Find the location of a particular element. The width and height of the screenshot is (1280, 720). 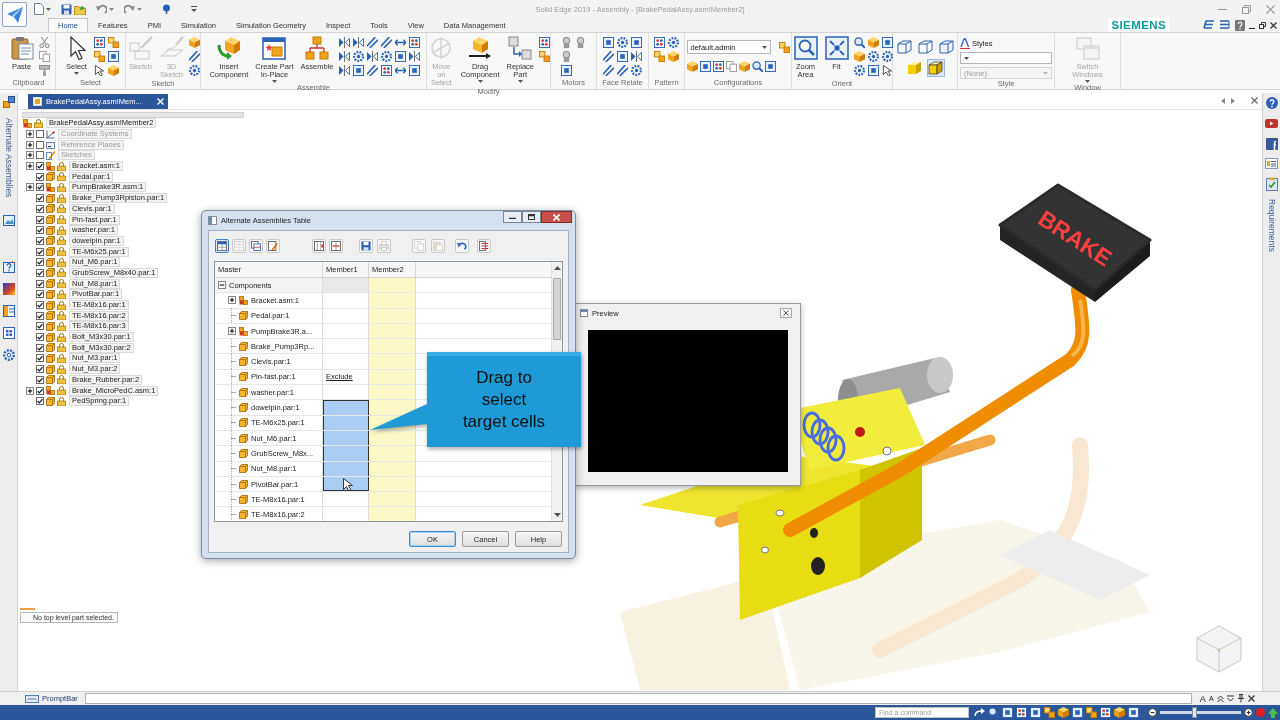

zoom-in-icon is located at coordinates (1248, 712).